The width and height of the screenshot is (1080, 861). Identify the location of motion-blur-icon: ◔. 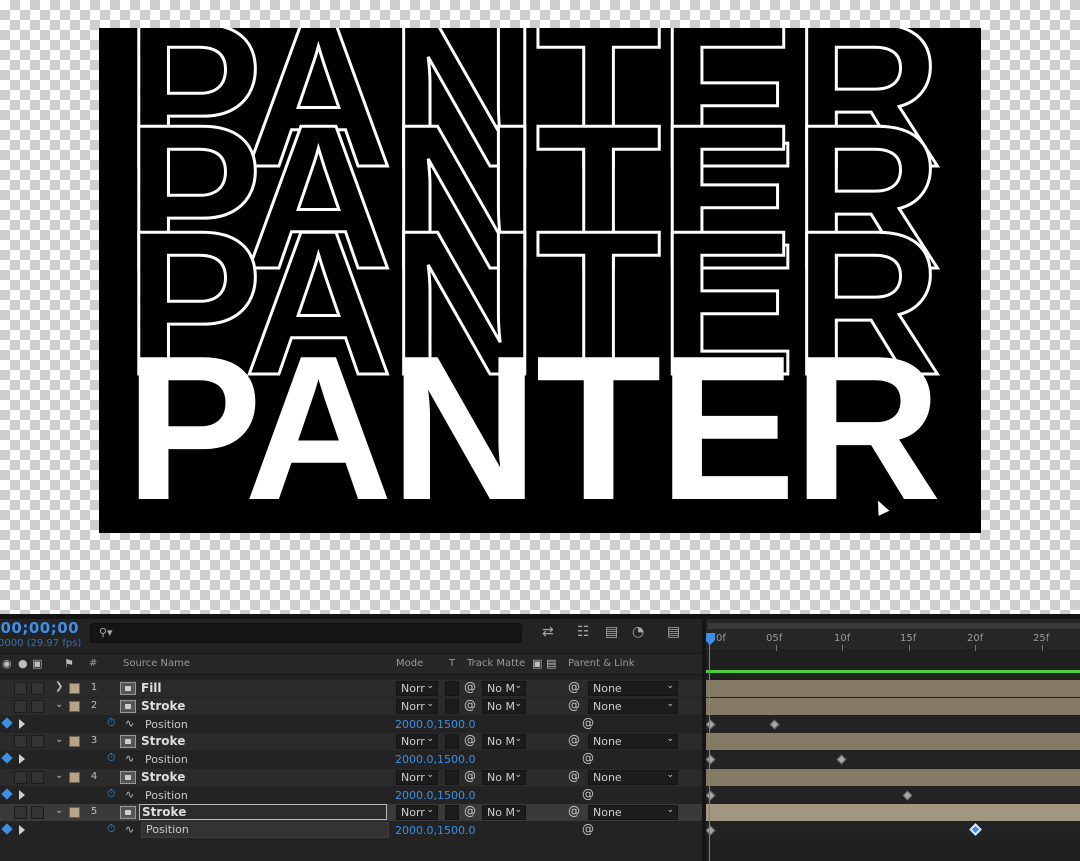
(638, 632).